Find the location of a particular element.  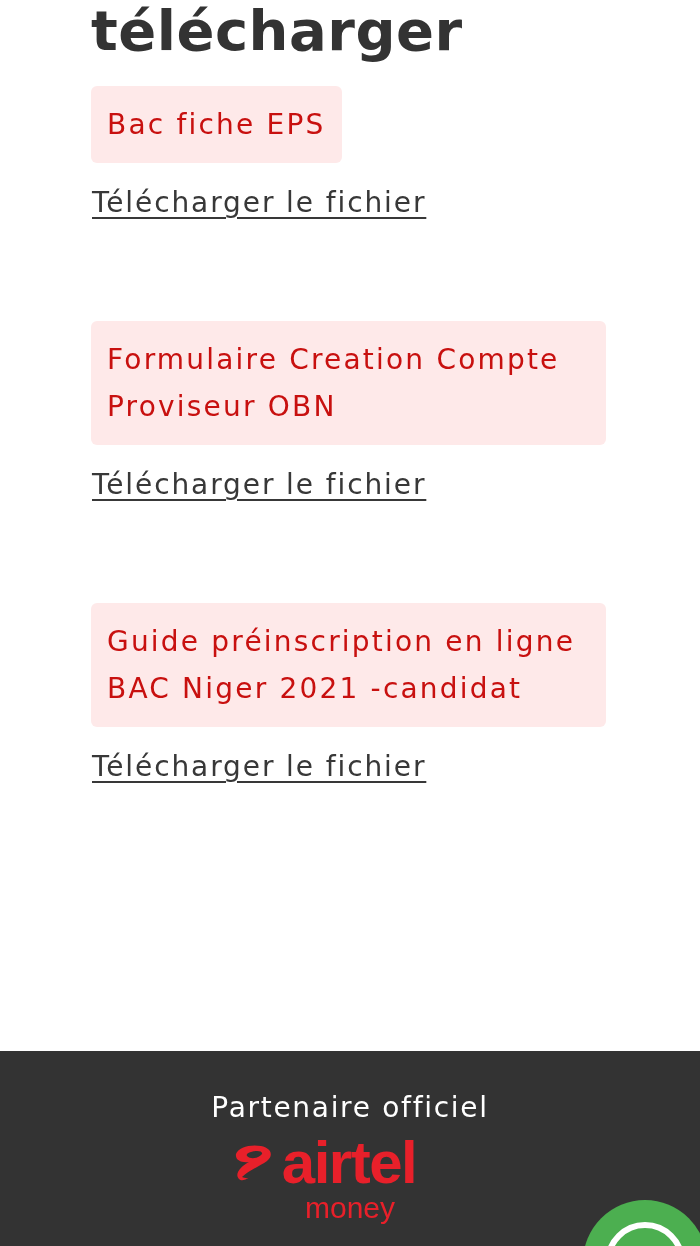

page-heading: télécharger is located at coordinates (277, 31).